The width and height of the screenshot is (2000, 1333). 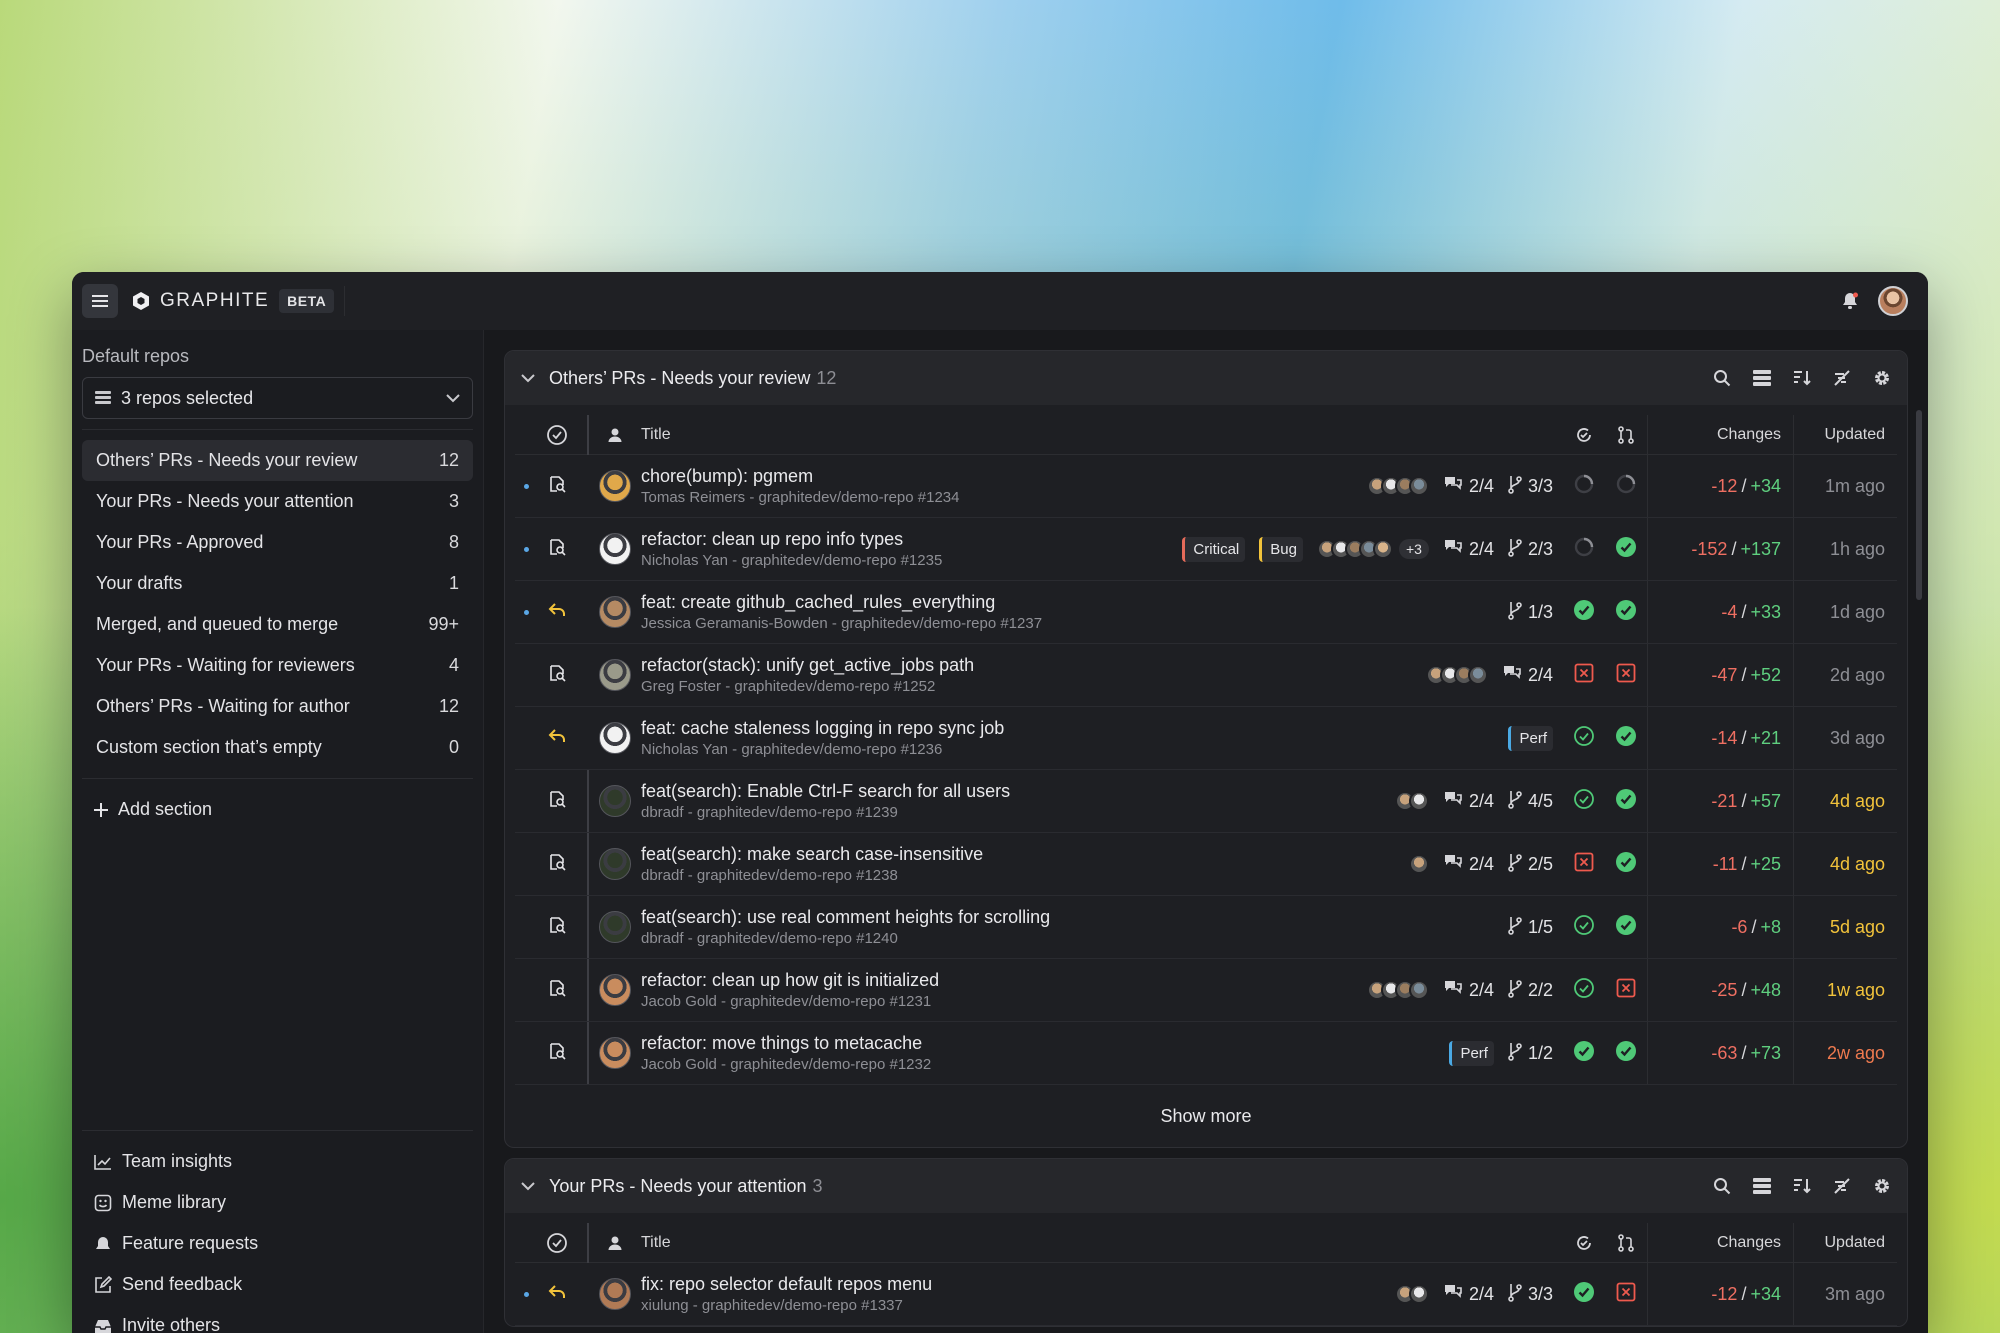 What do you see at coordinates (1530, 612) in the screenshot?
I see `stack-stat: 1/3` at bounding box center [1530, 612].